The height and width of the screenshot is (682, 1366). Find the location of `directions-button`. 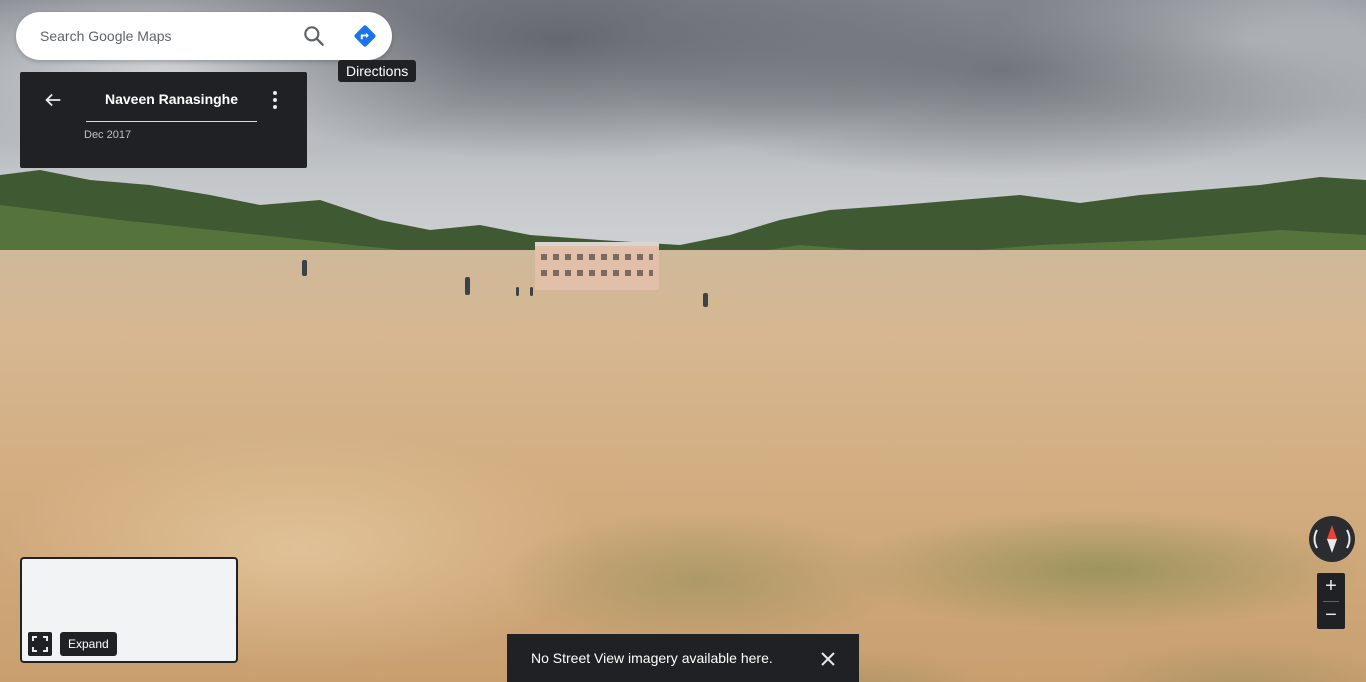

directions-button is located at coordinates (365, 36).